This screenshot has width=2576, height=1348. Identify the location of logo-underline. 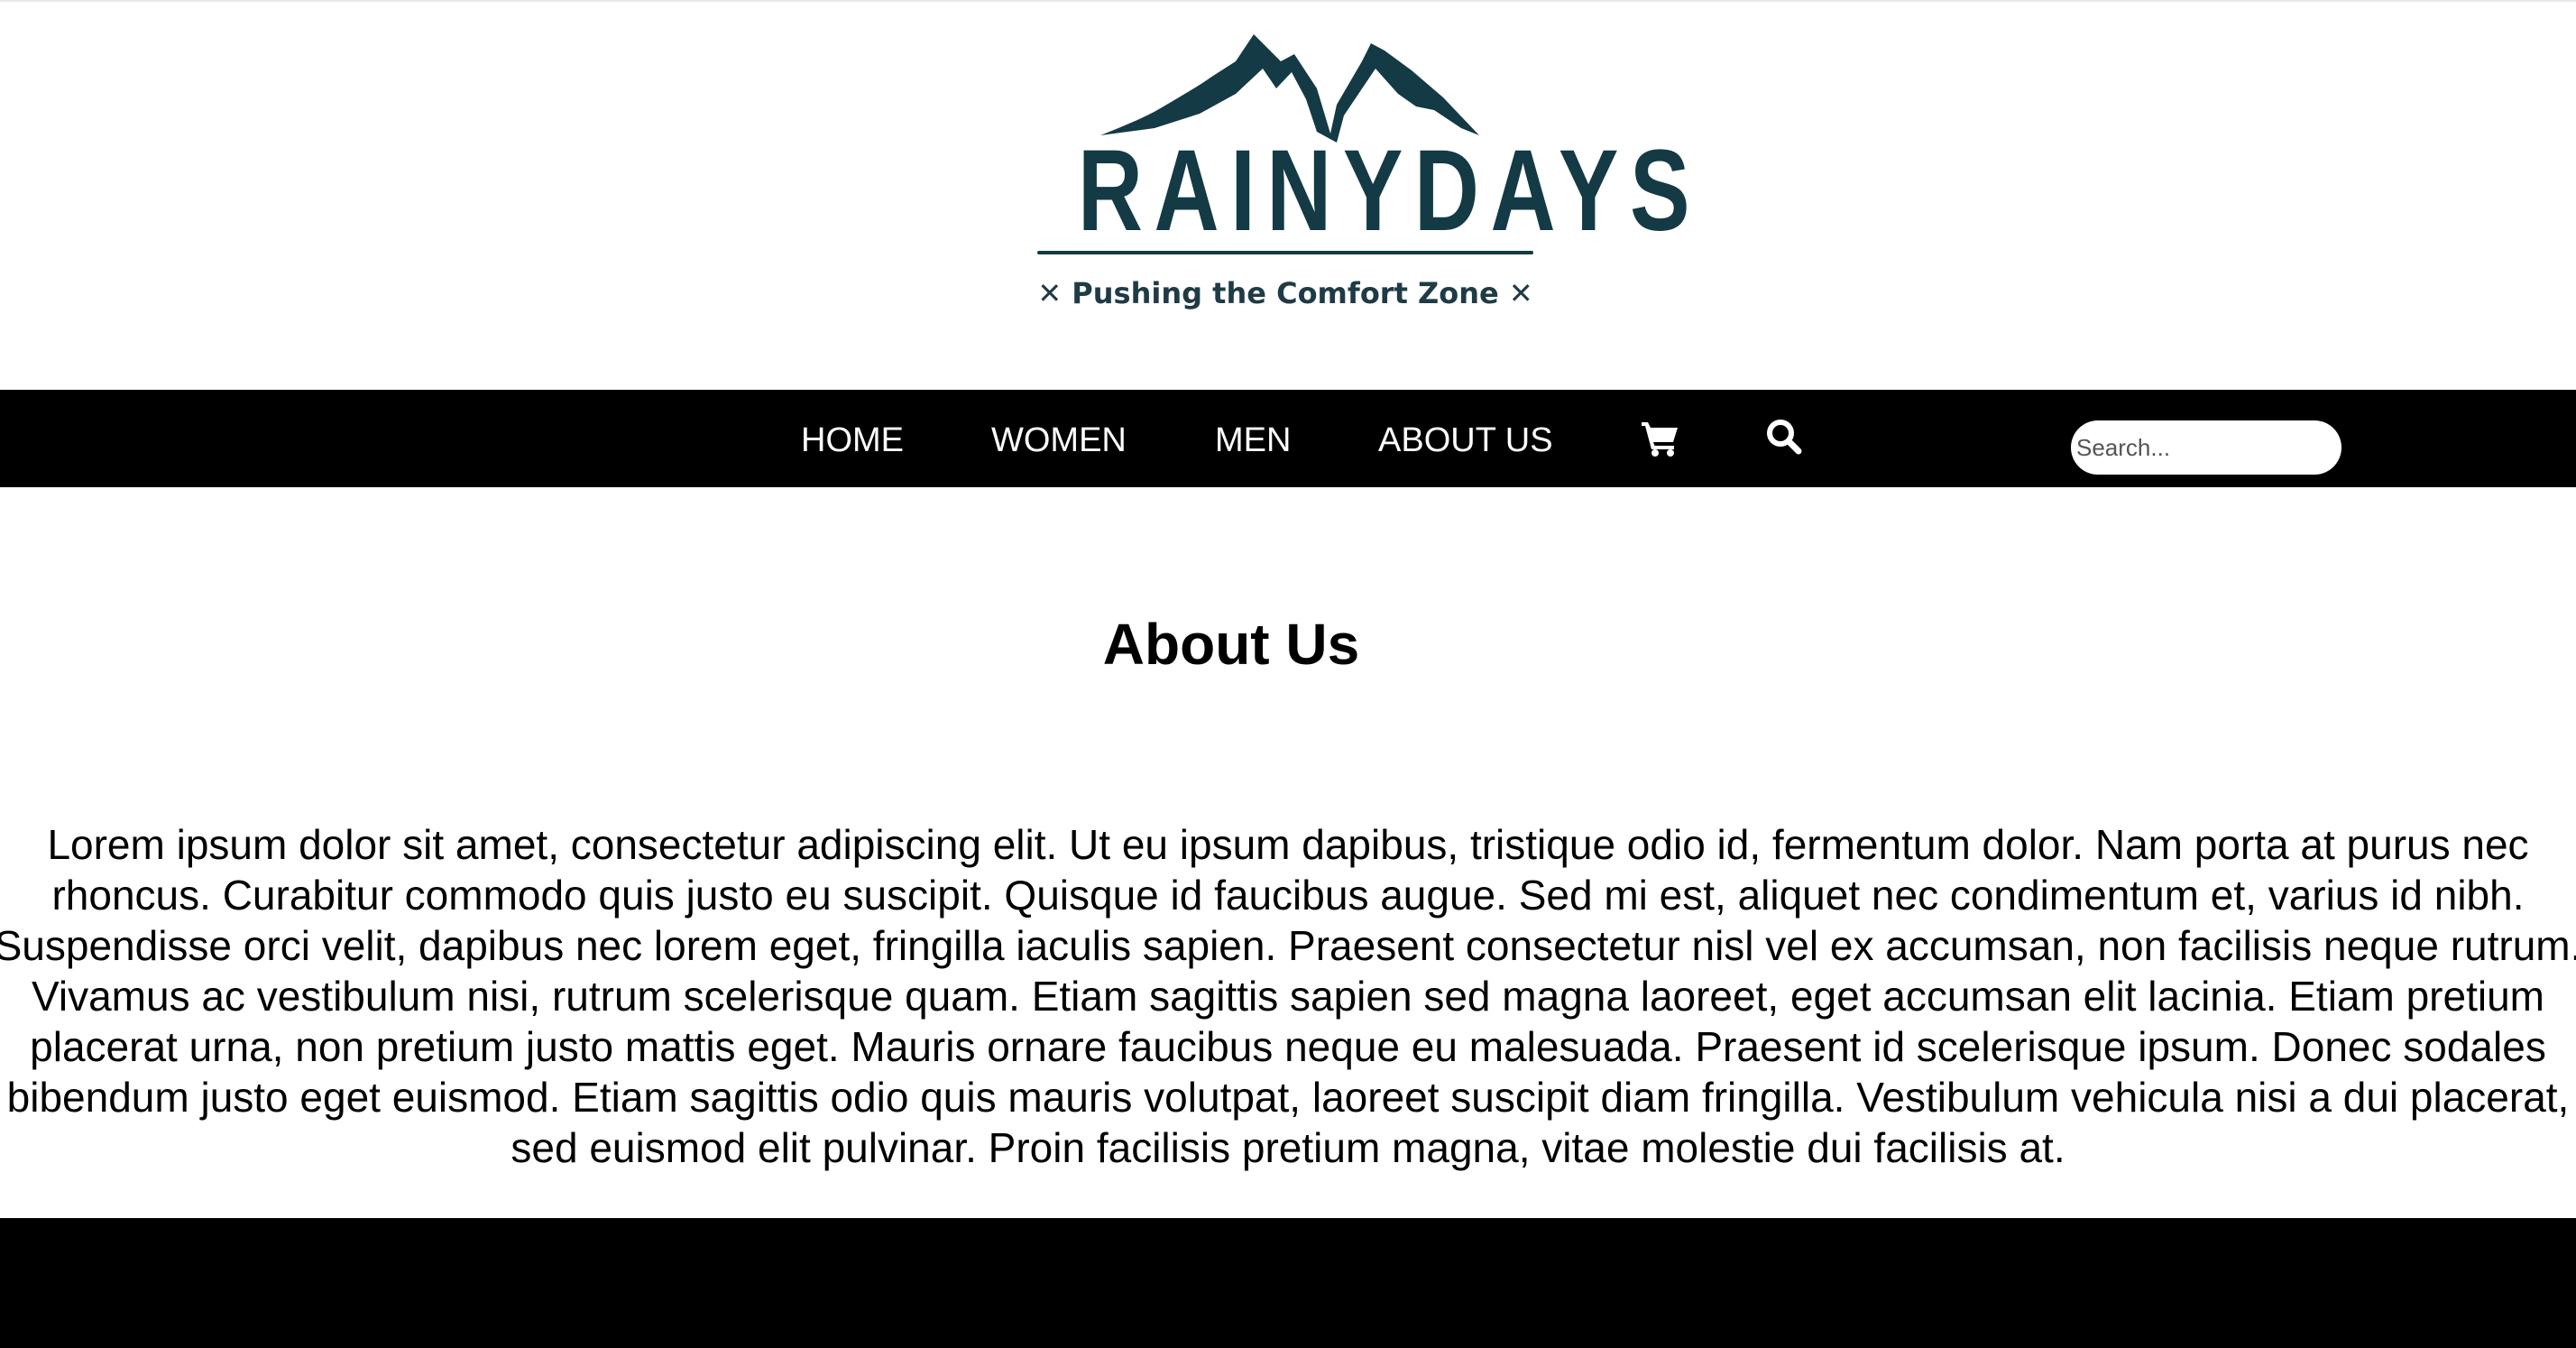
(1285, 252).